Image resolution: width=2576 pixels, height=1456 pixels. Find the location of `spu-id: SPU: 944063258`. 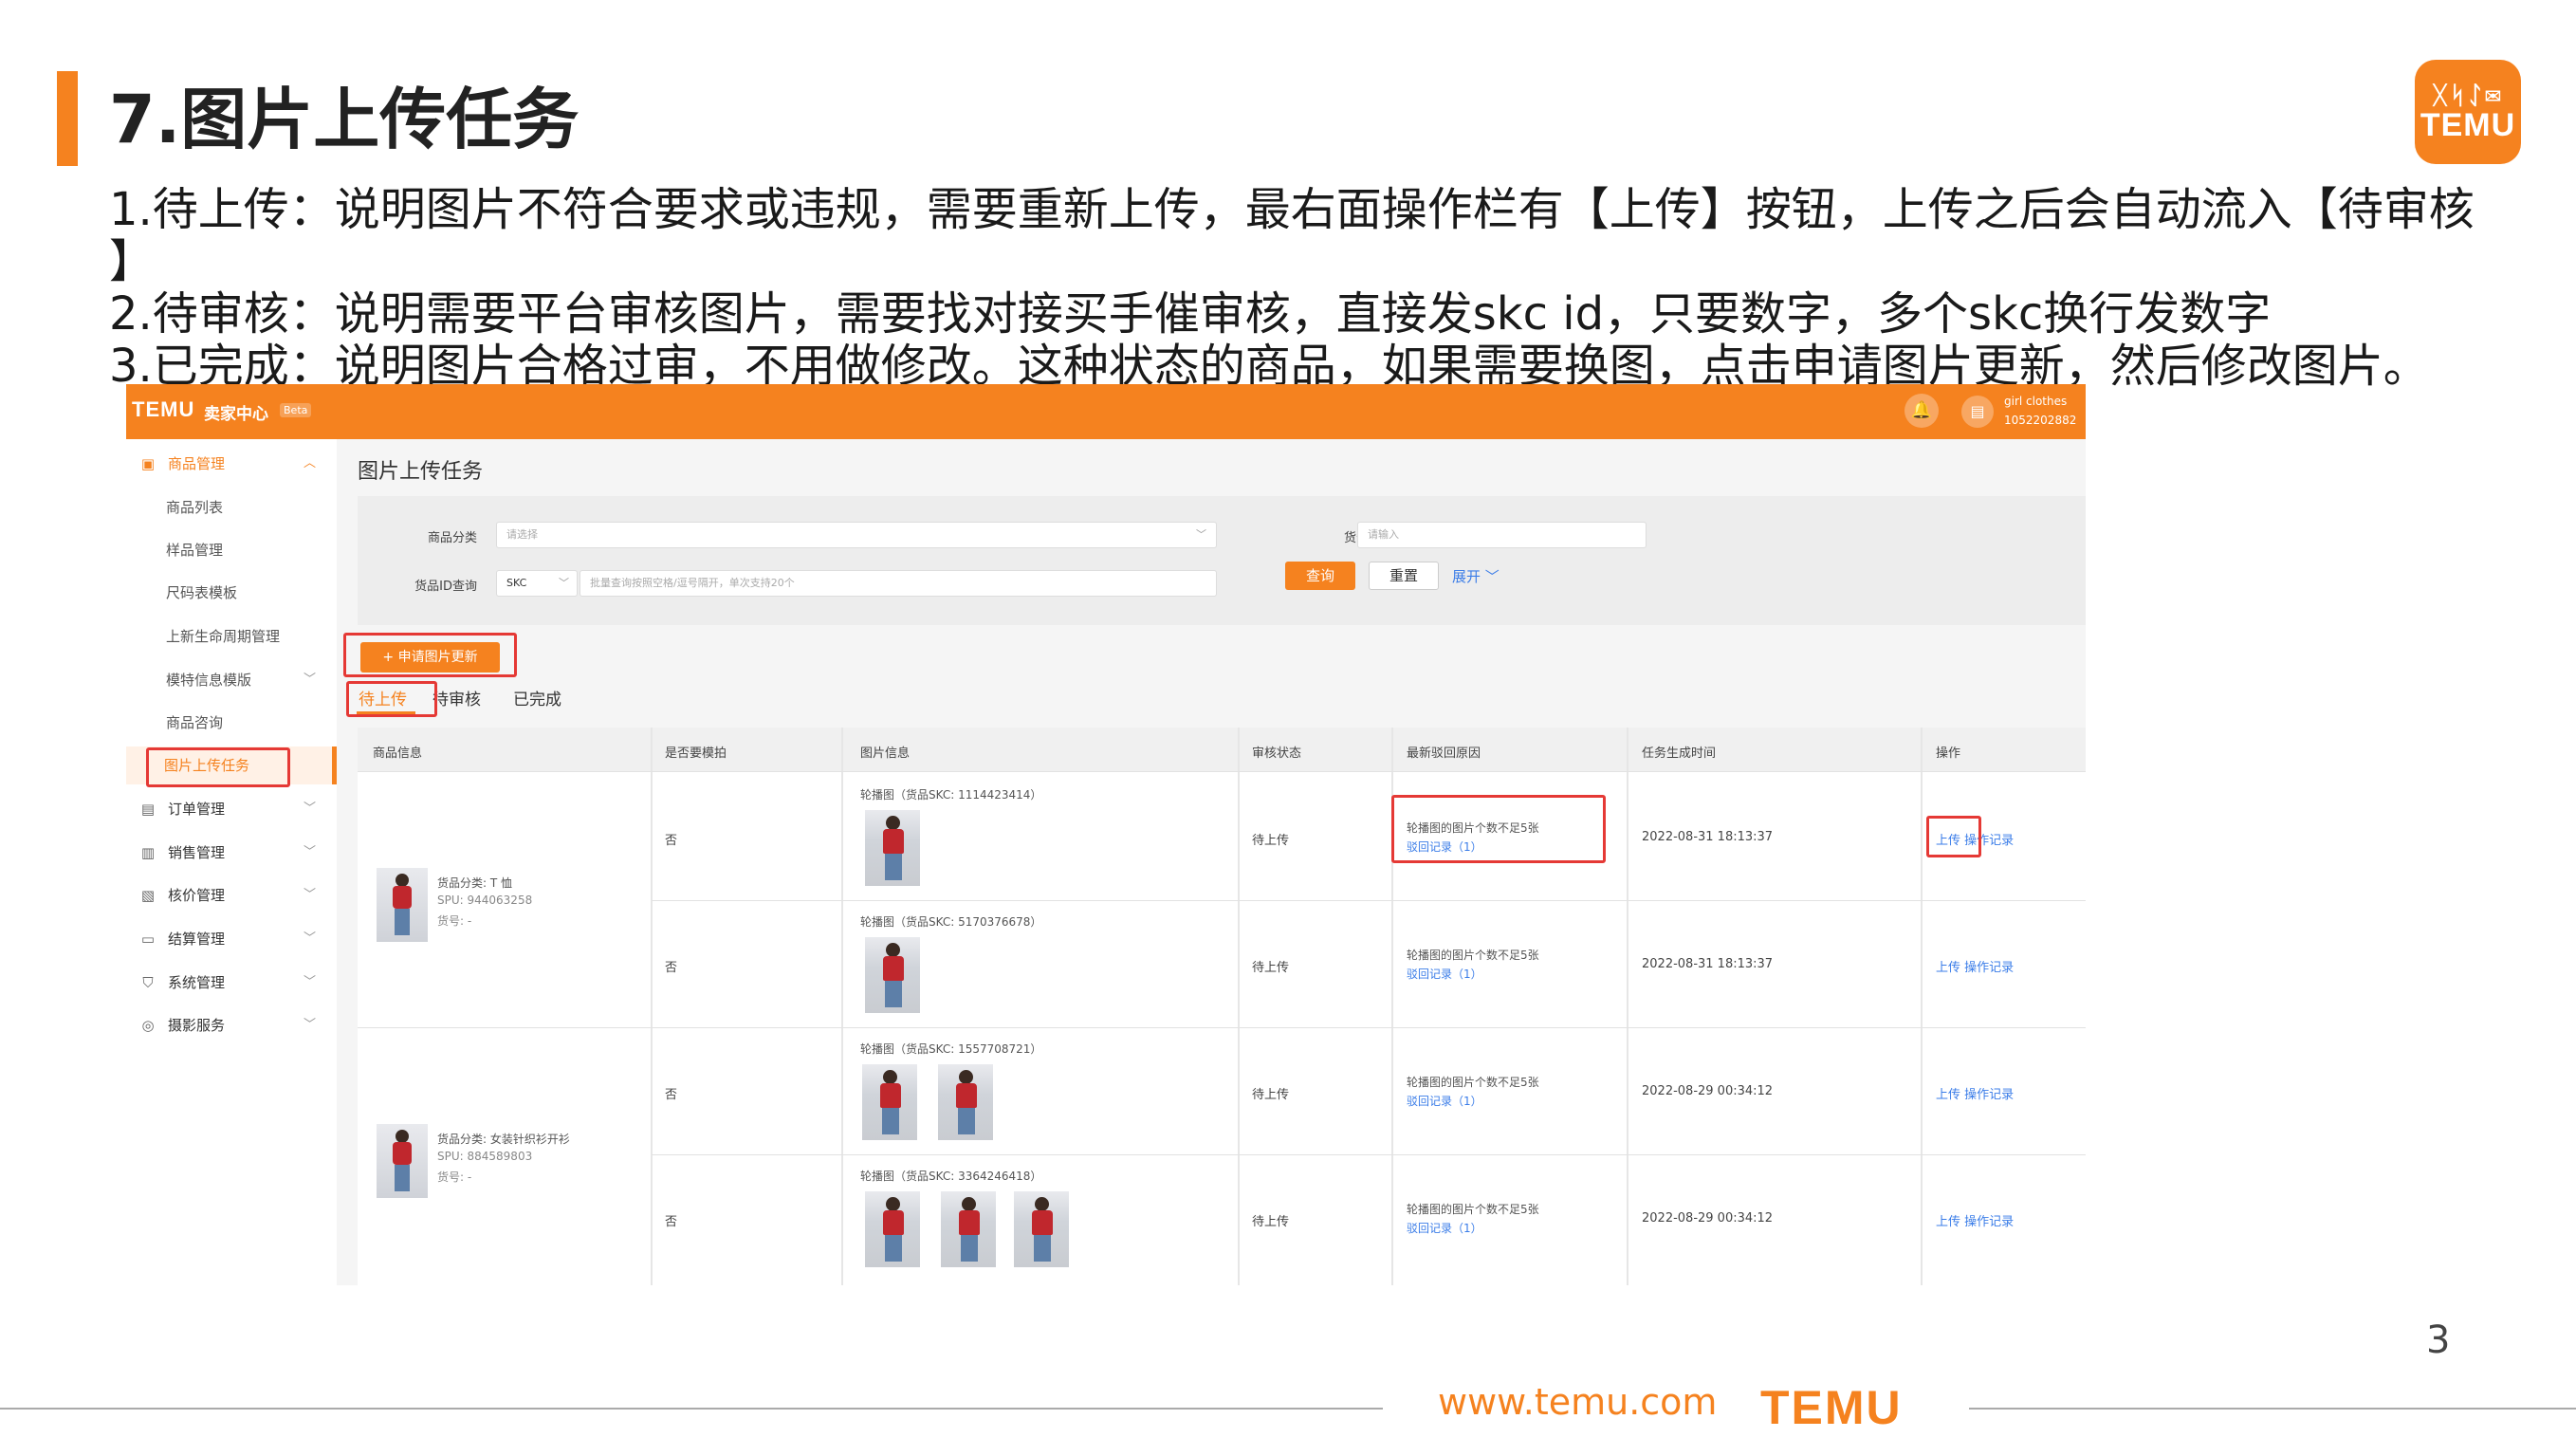

spu-id: SPU: 944063258 is located at coordinates (485, 900).